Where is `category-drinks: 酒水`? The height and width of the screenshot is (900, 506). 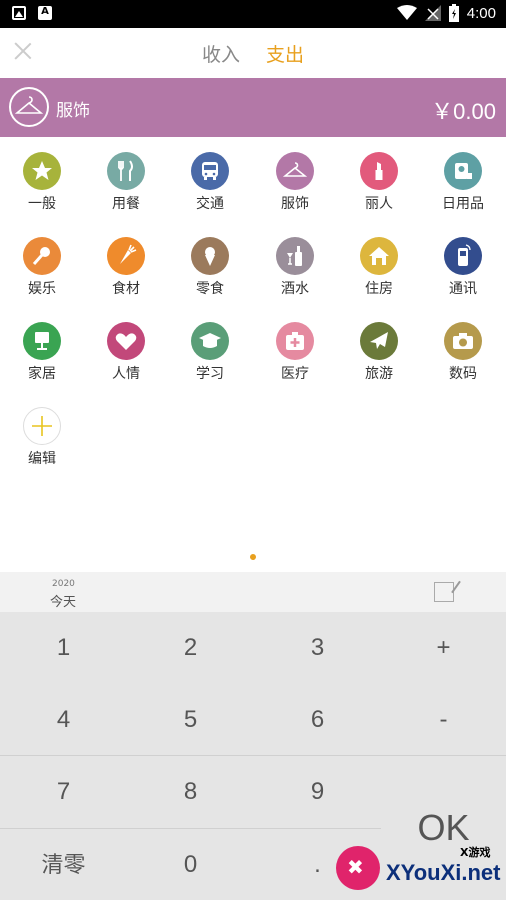 category-drinks: 酒水 is located at coordinates (295, 264).